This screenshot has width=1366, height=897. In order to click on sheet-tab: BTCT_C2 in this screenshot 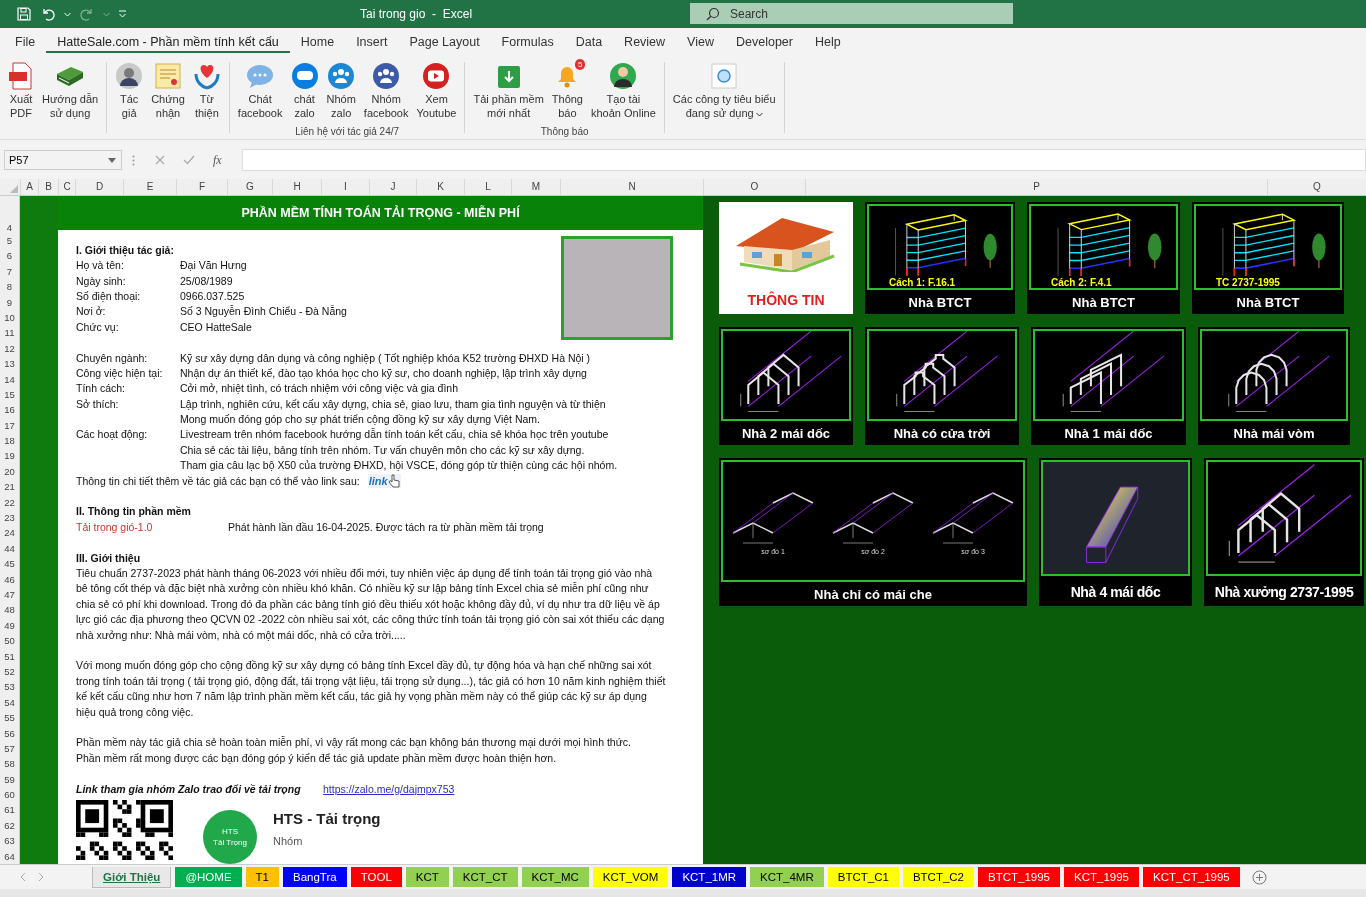, I will do `click(938, 876)`.